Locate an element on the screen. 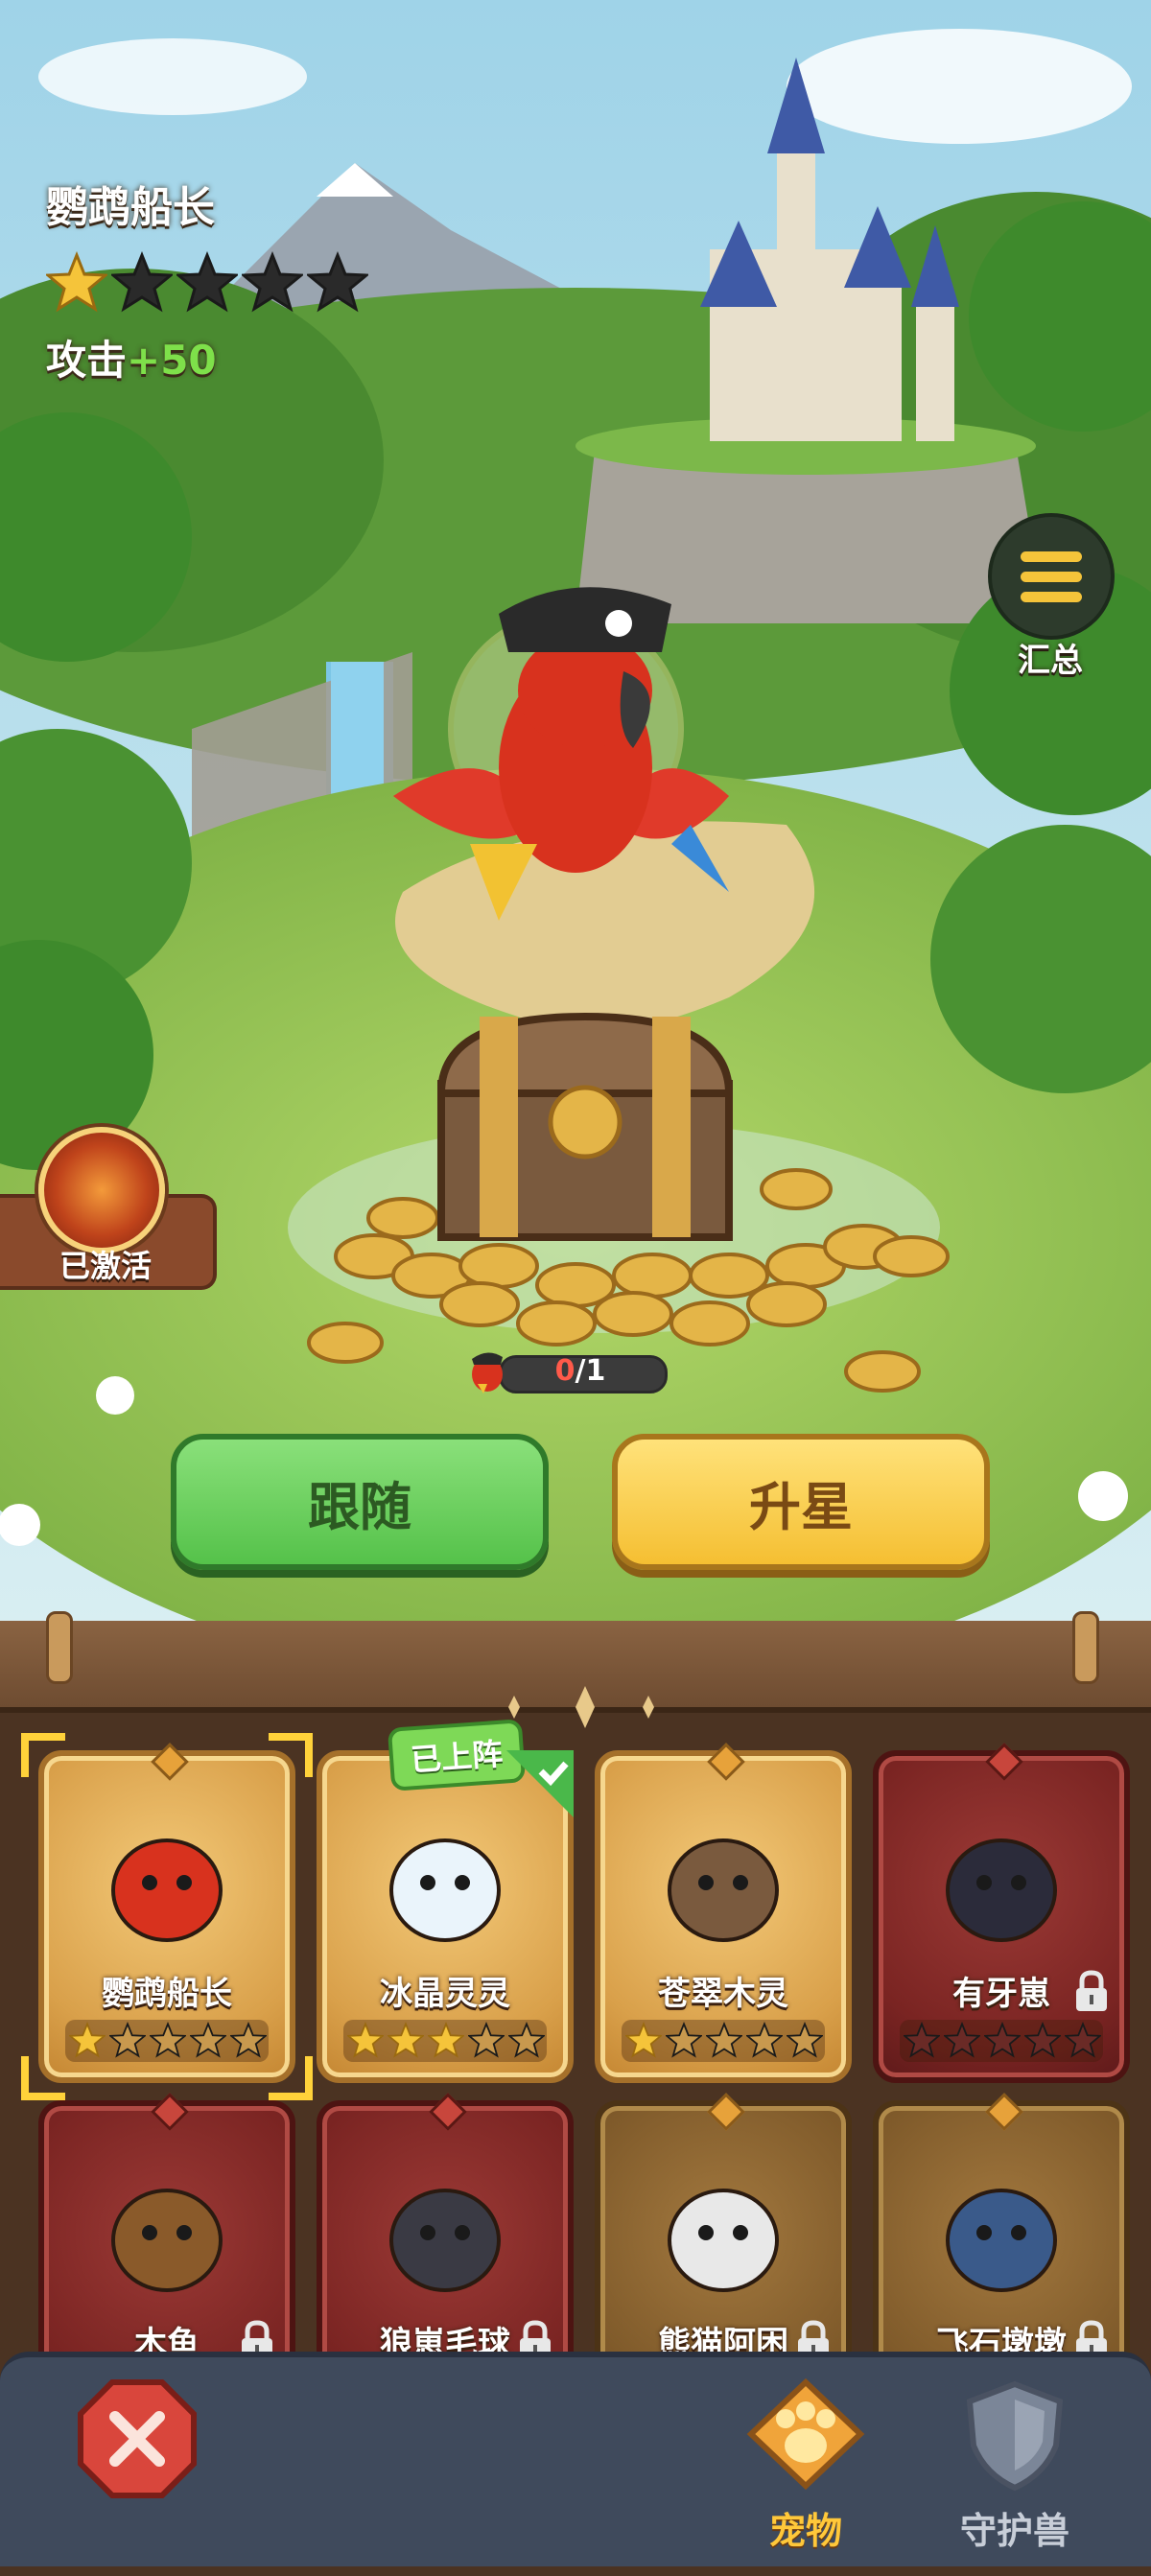 Image resolution: width=1151 pixels, height=2576 pixels. shield-icon is located at coordinates (1015, 2436).